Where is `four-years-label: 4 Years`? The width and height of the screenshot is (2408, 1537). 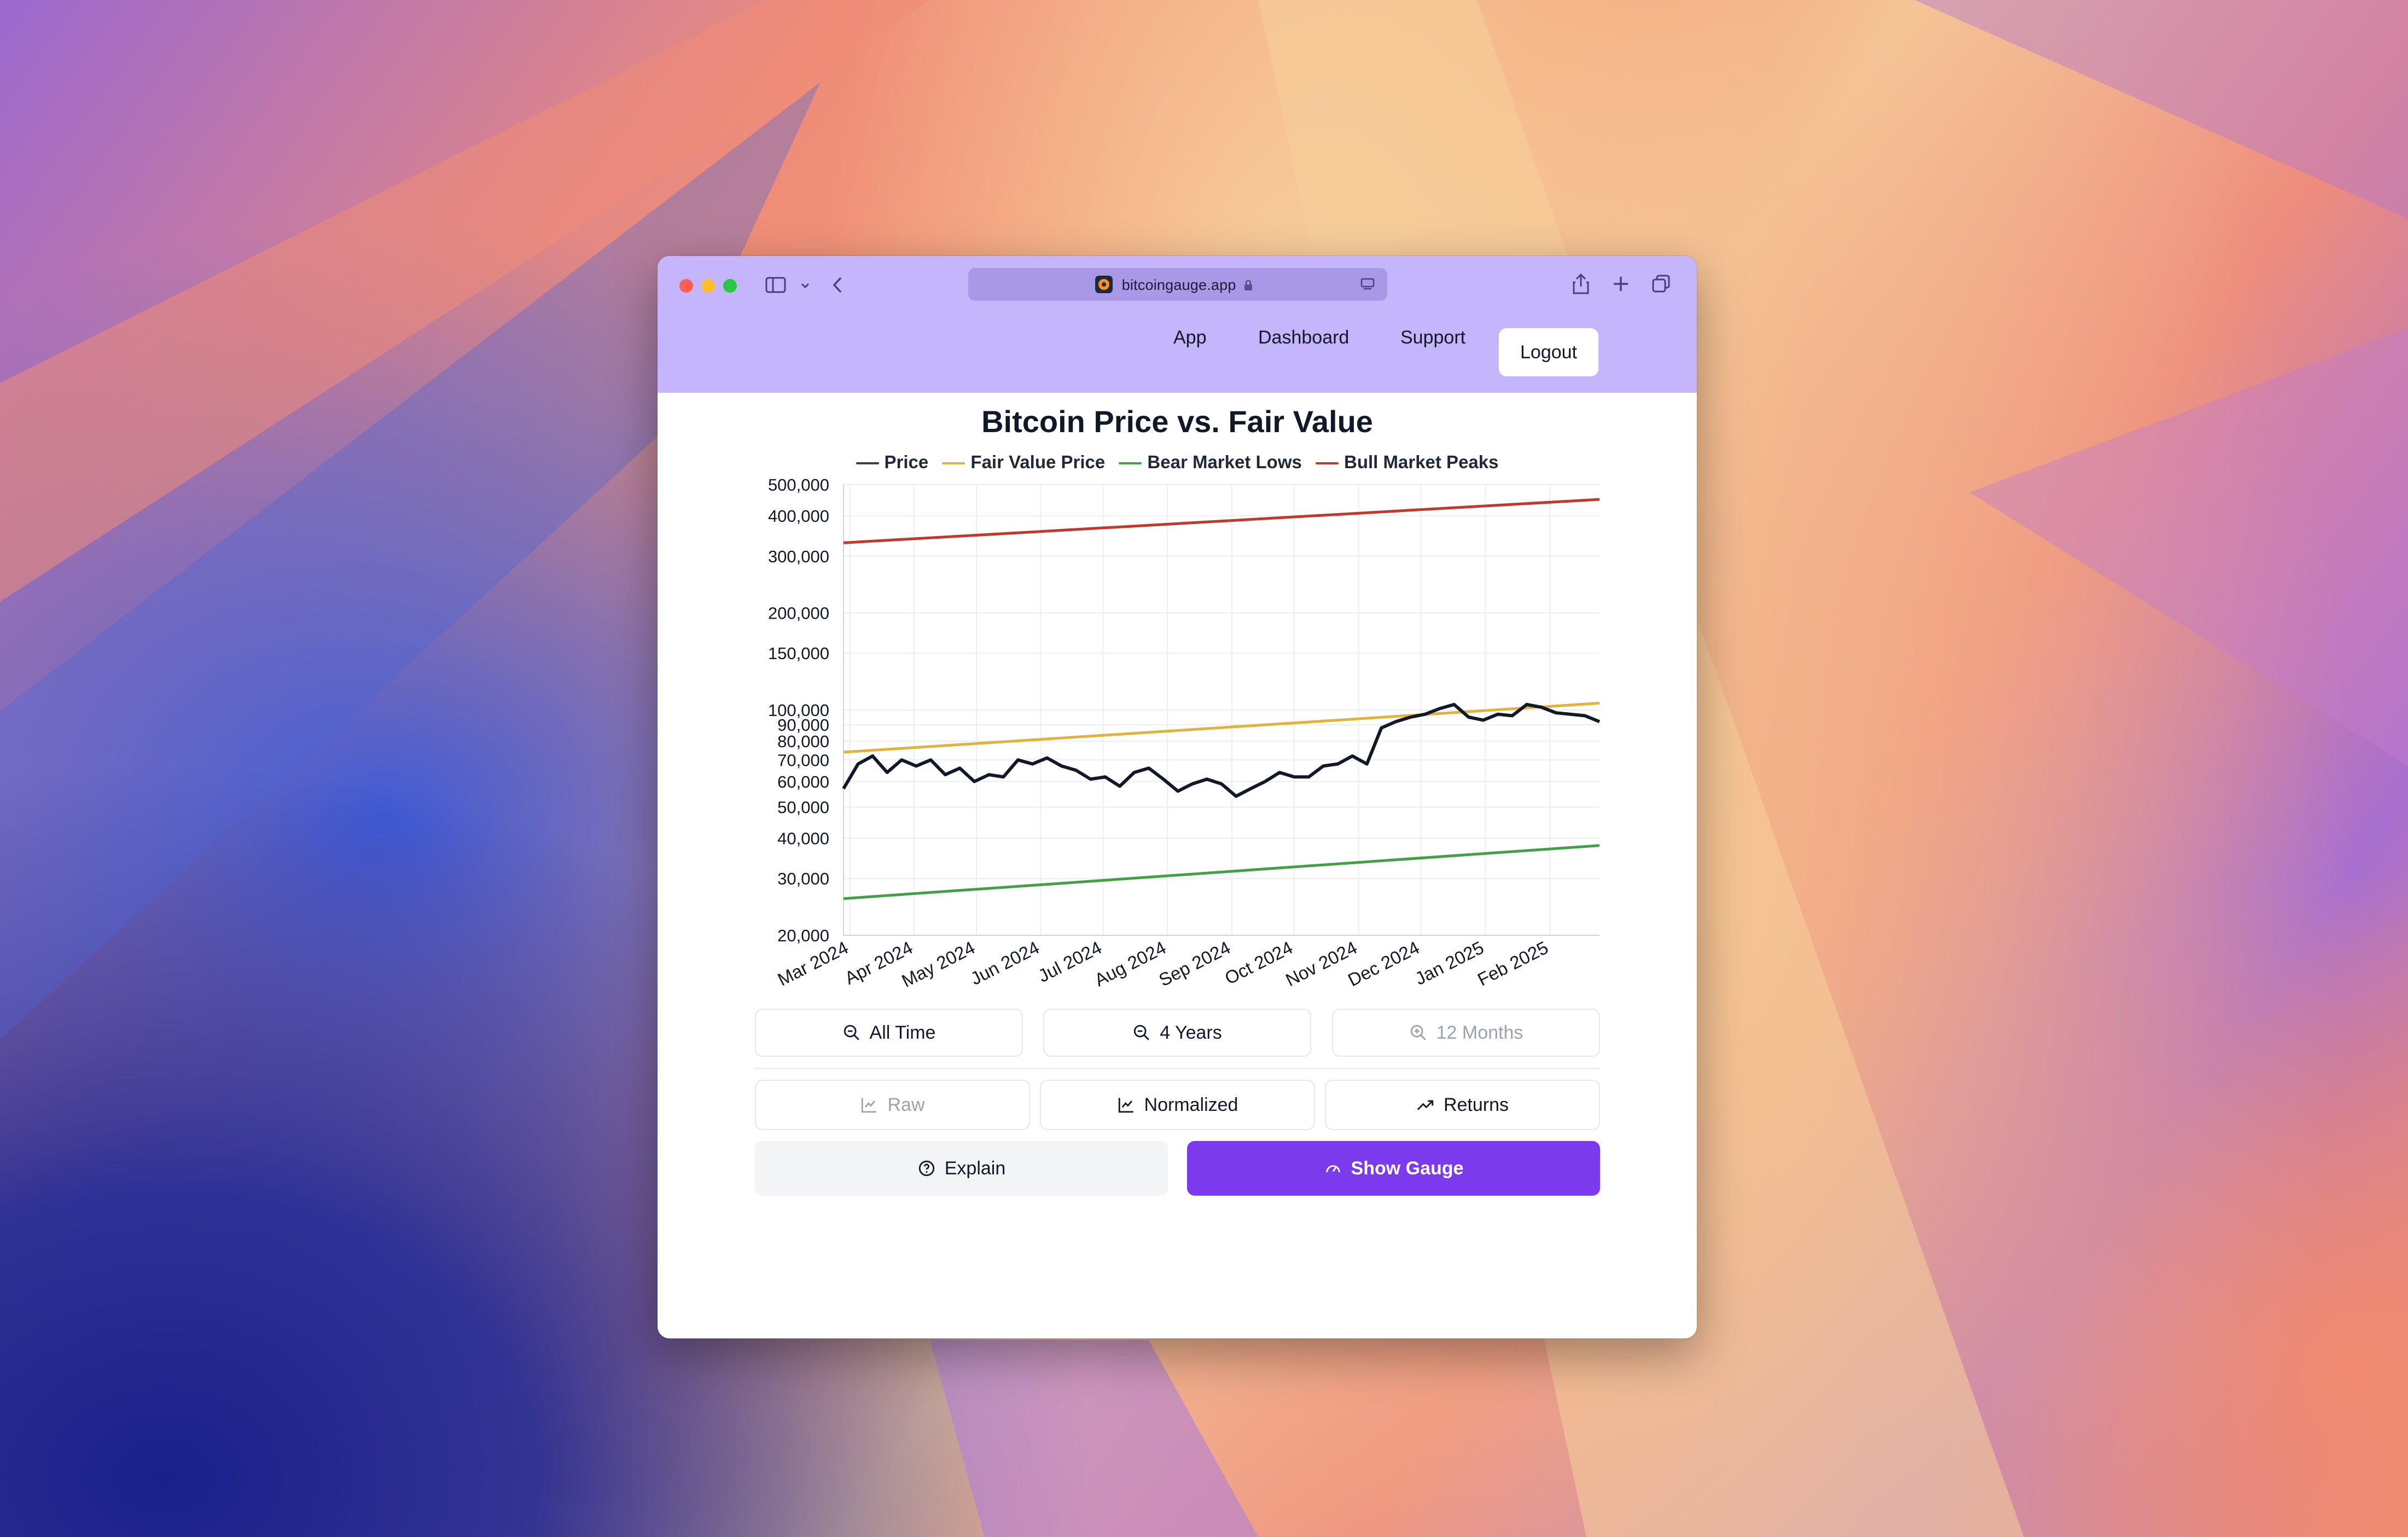 four-years-label: 4 Years is located at coordinates (1191, 1032).